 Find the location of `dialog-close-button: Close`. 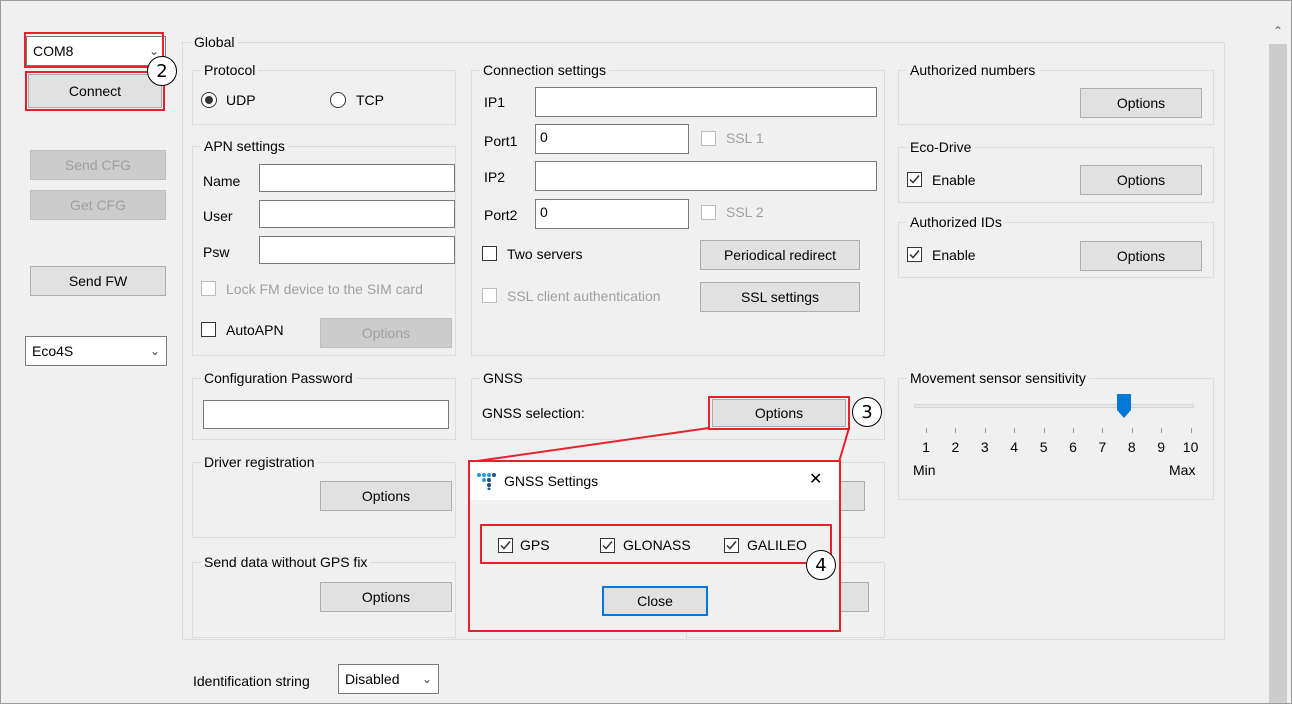

dialog-close-button: Close is located at coordinates (655, 601).